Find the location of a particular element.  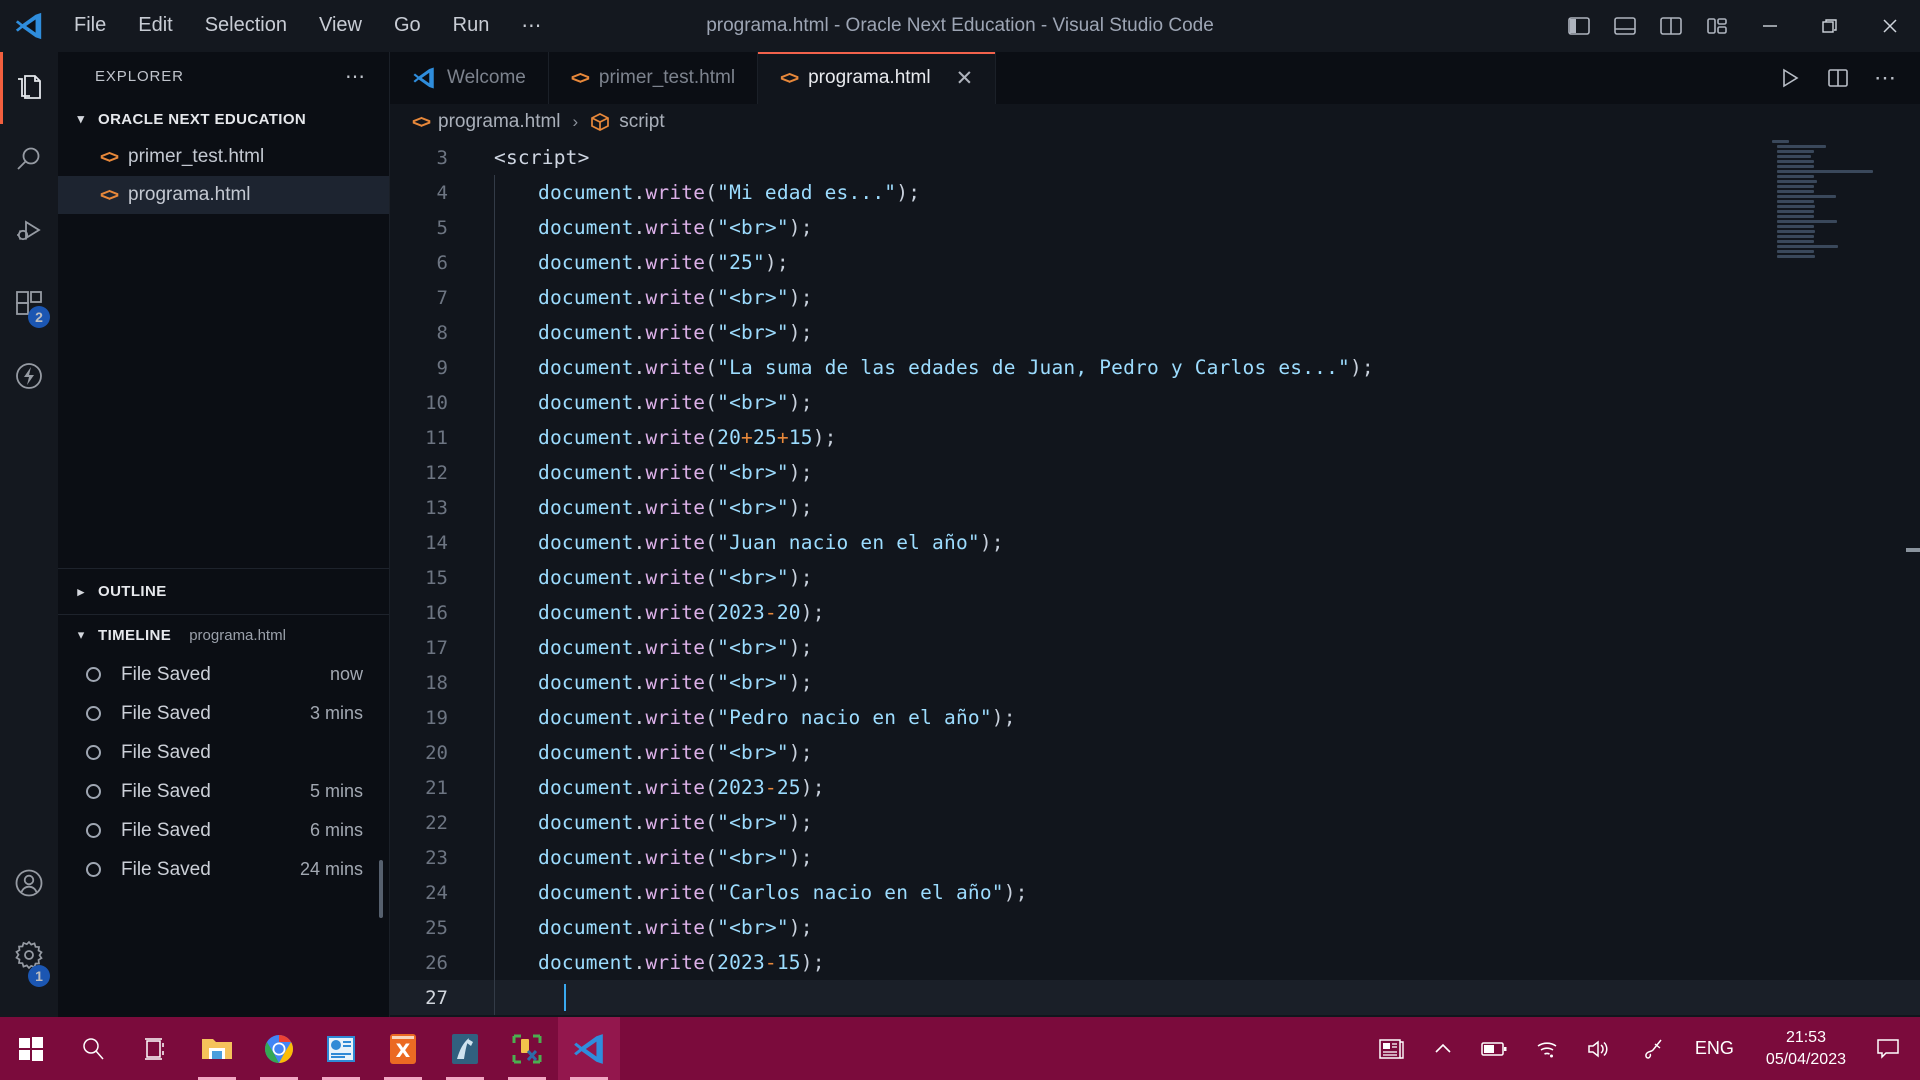

toggle-primary-sidebar-icon is located at coordinates (1579, 26).